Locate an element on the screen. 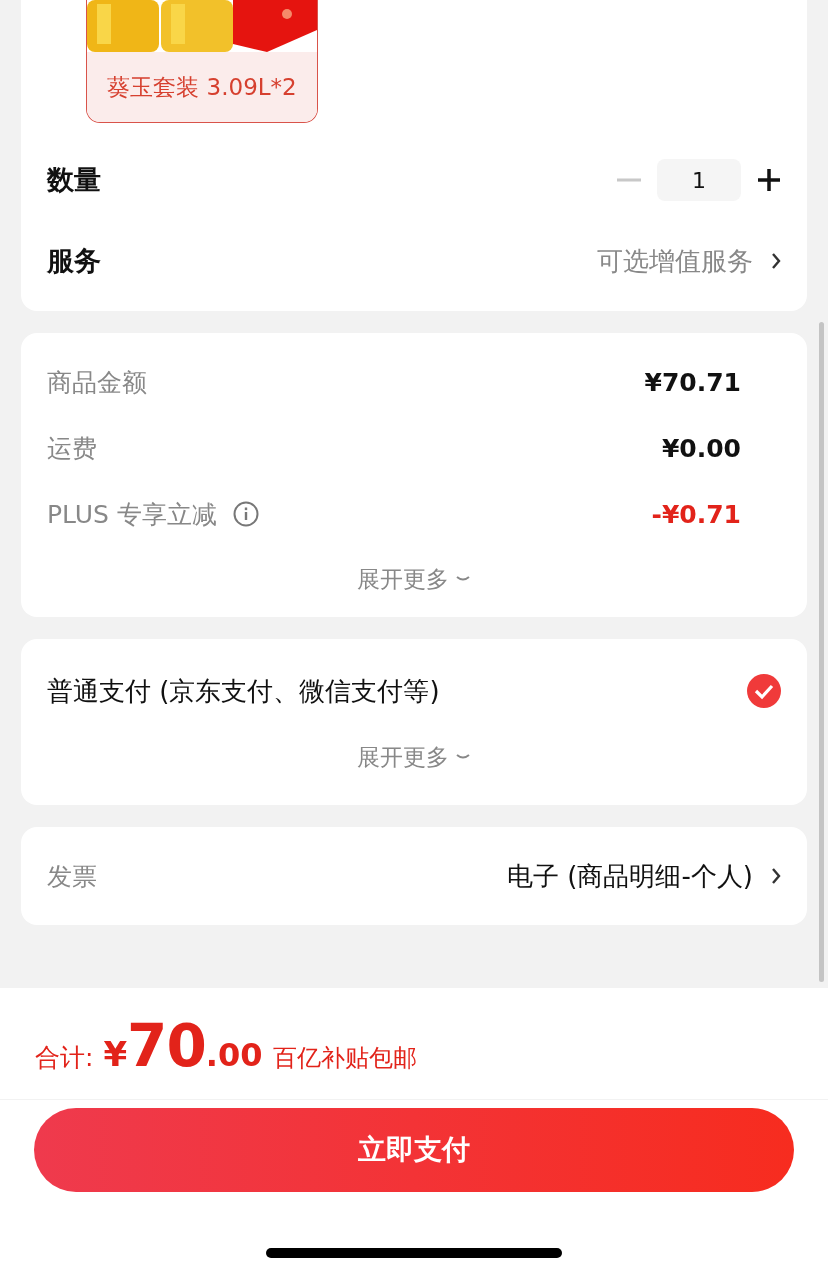 The width and height of the screenshot is (828, 1278). payment-option-label: 普通支付 (京东支付、微信支付等) is located at coordinates (243, 691).